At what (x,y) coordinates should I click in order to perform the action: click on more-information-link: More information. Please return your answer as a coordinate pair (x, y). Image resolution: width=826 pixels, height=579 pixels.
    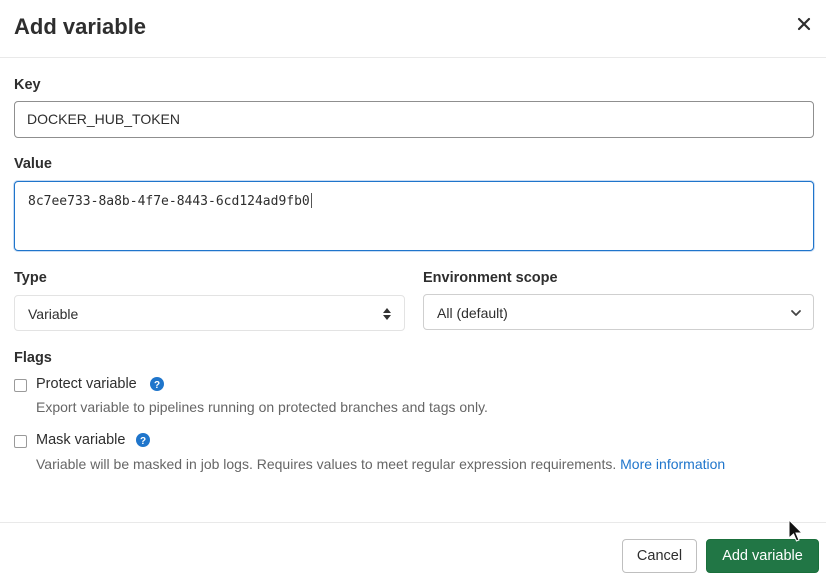
    Looking at the image, I should click on (672, 464).